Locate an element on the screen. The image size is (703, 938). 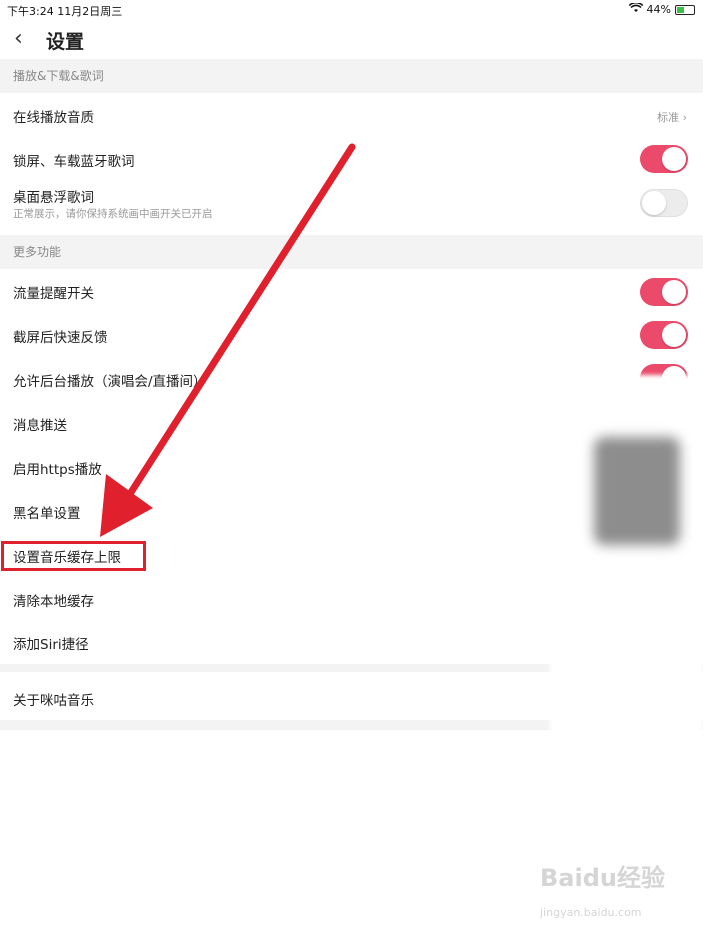
watermark-url: jingyan.baidu.com is located at coordinates (591, 912).